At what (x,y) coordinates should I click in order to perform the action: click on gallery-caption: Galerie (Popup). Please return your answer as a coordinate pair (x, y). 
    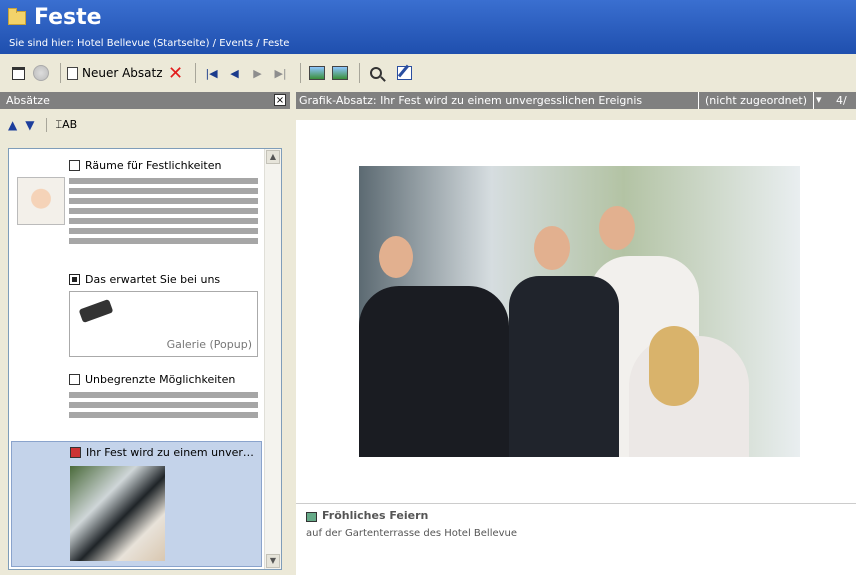
    Looking at the image, I should click on (209, 344).